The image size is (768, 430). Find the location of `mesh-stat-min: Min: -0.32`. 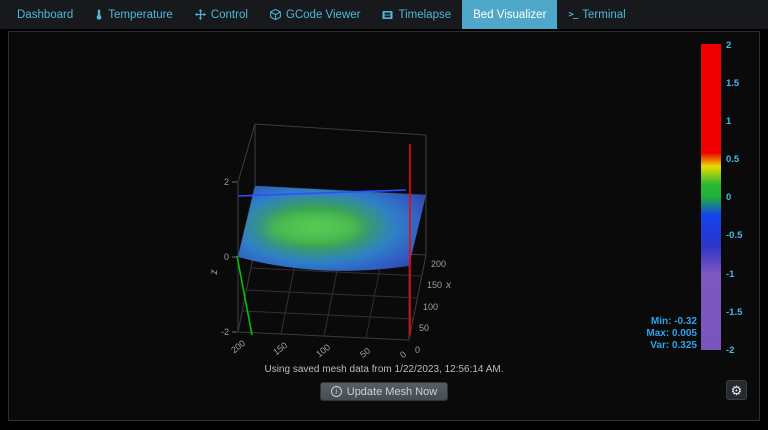

mesh-stat-min: Min: -0.32 is located at coordinates (674, 321).